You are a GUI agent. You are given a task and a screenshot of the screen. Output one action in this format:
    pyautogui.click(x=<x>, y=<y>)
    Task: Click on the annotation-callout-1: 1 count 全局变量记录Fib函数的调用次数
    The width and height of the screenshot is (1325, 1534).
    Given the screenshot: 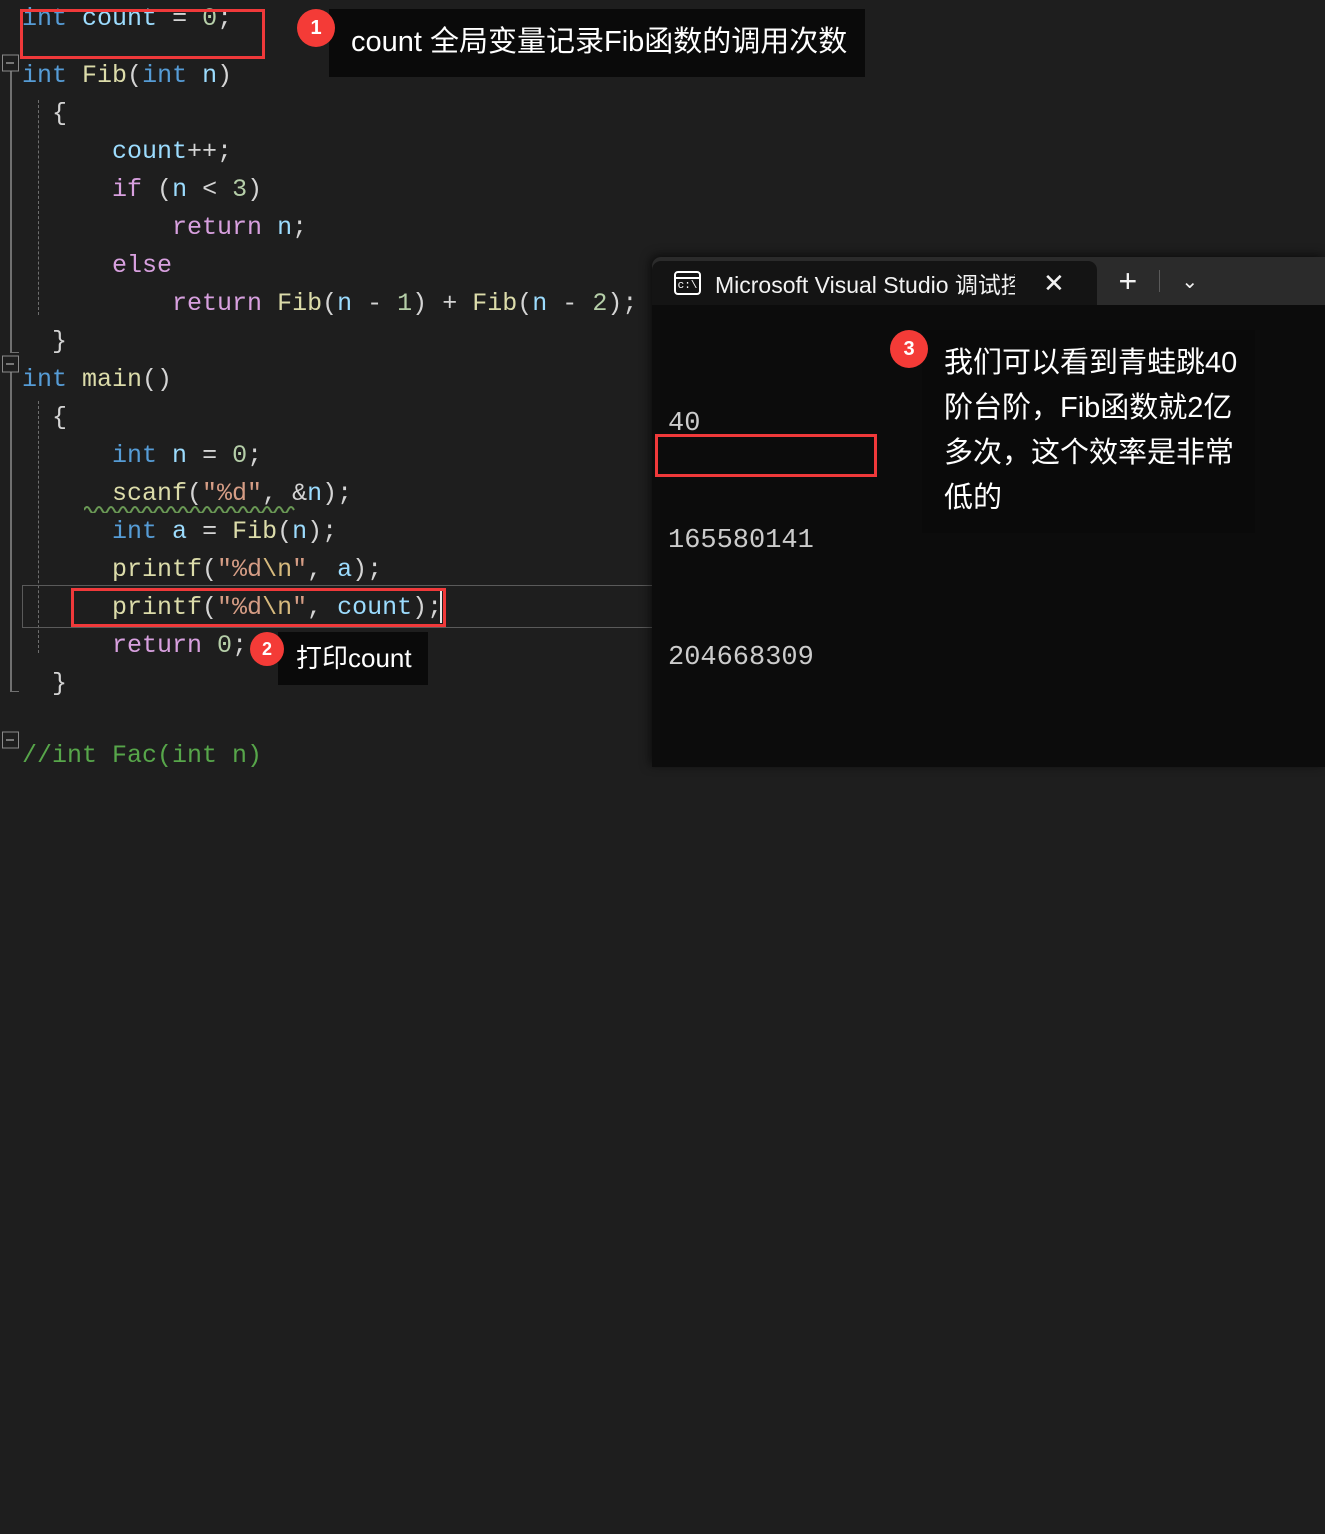 What is the action you would take?
    pyautogui.click(x=581, y=43)
    